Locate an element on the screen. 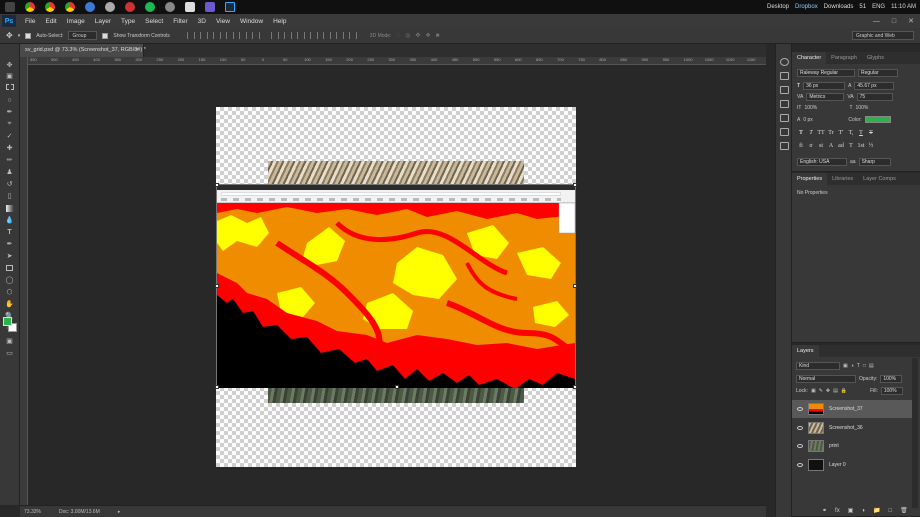 The height and width of the screenshot is (517, 920). tab-layer-comps: Layer Comps is located at coordinates (879, 179).